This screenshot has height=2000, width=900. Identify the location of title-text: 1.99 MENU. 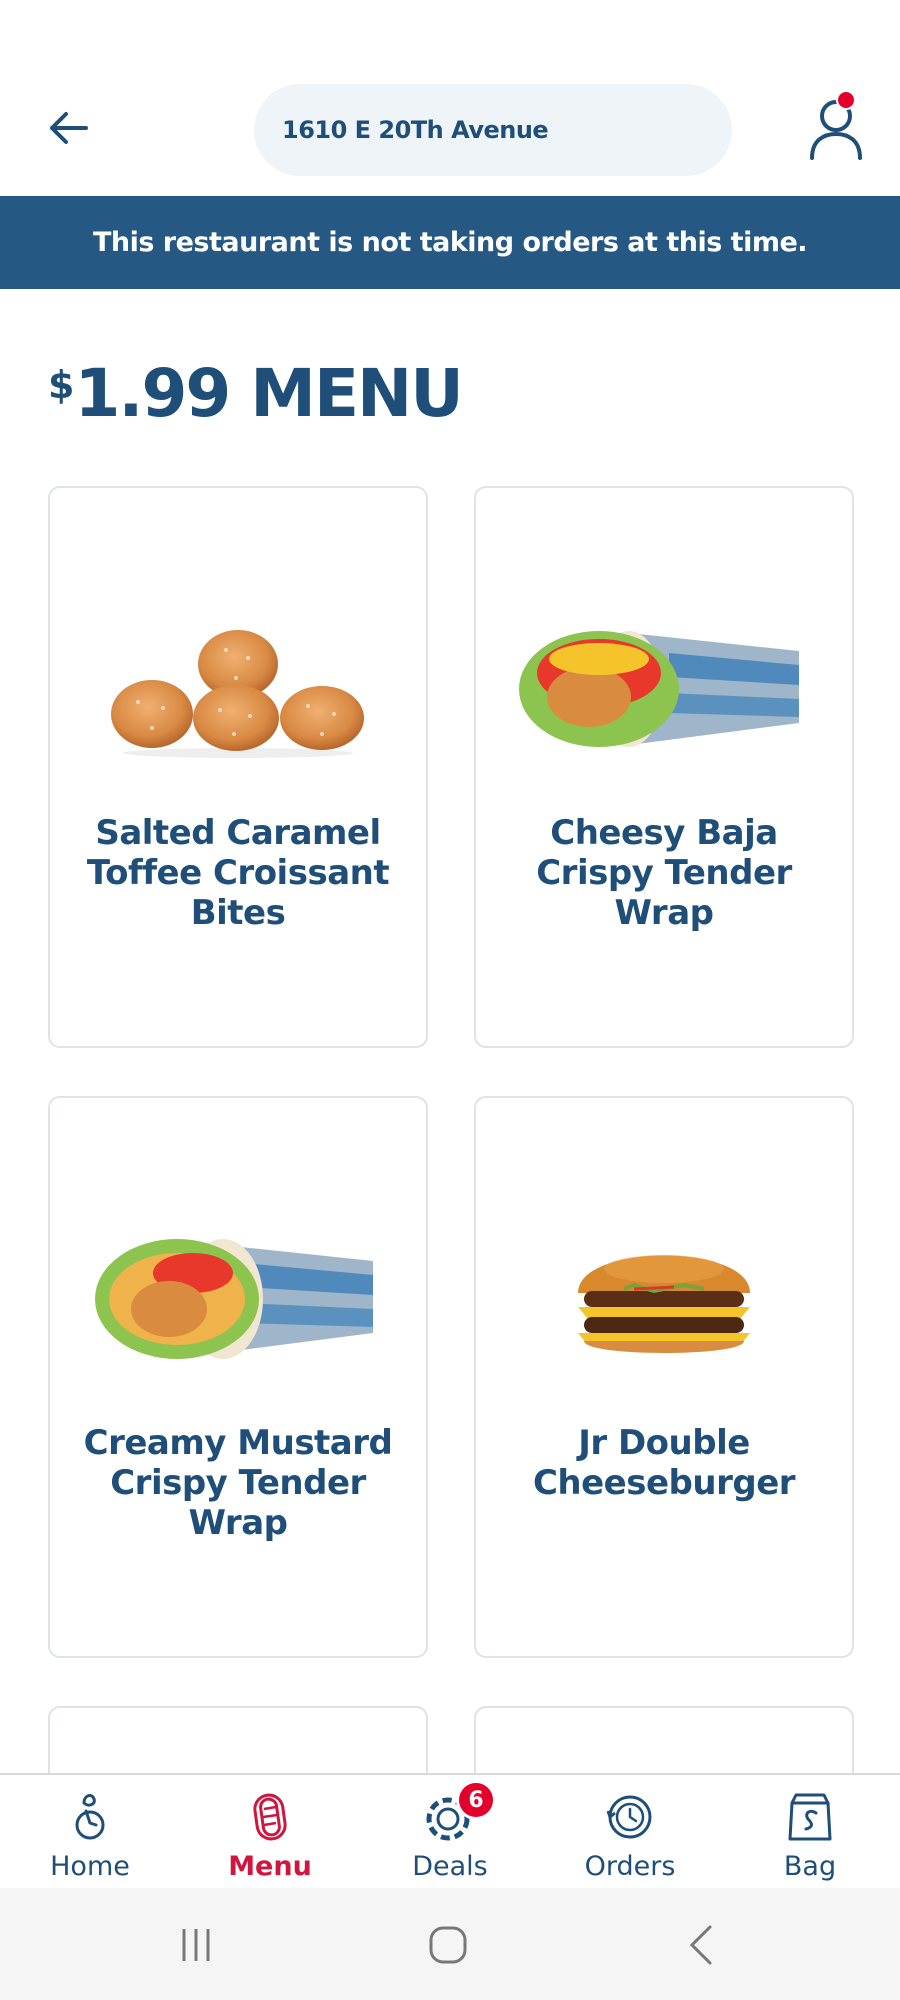
(268, 393).